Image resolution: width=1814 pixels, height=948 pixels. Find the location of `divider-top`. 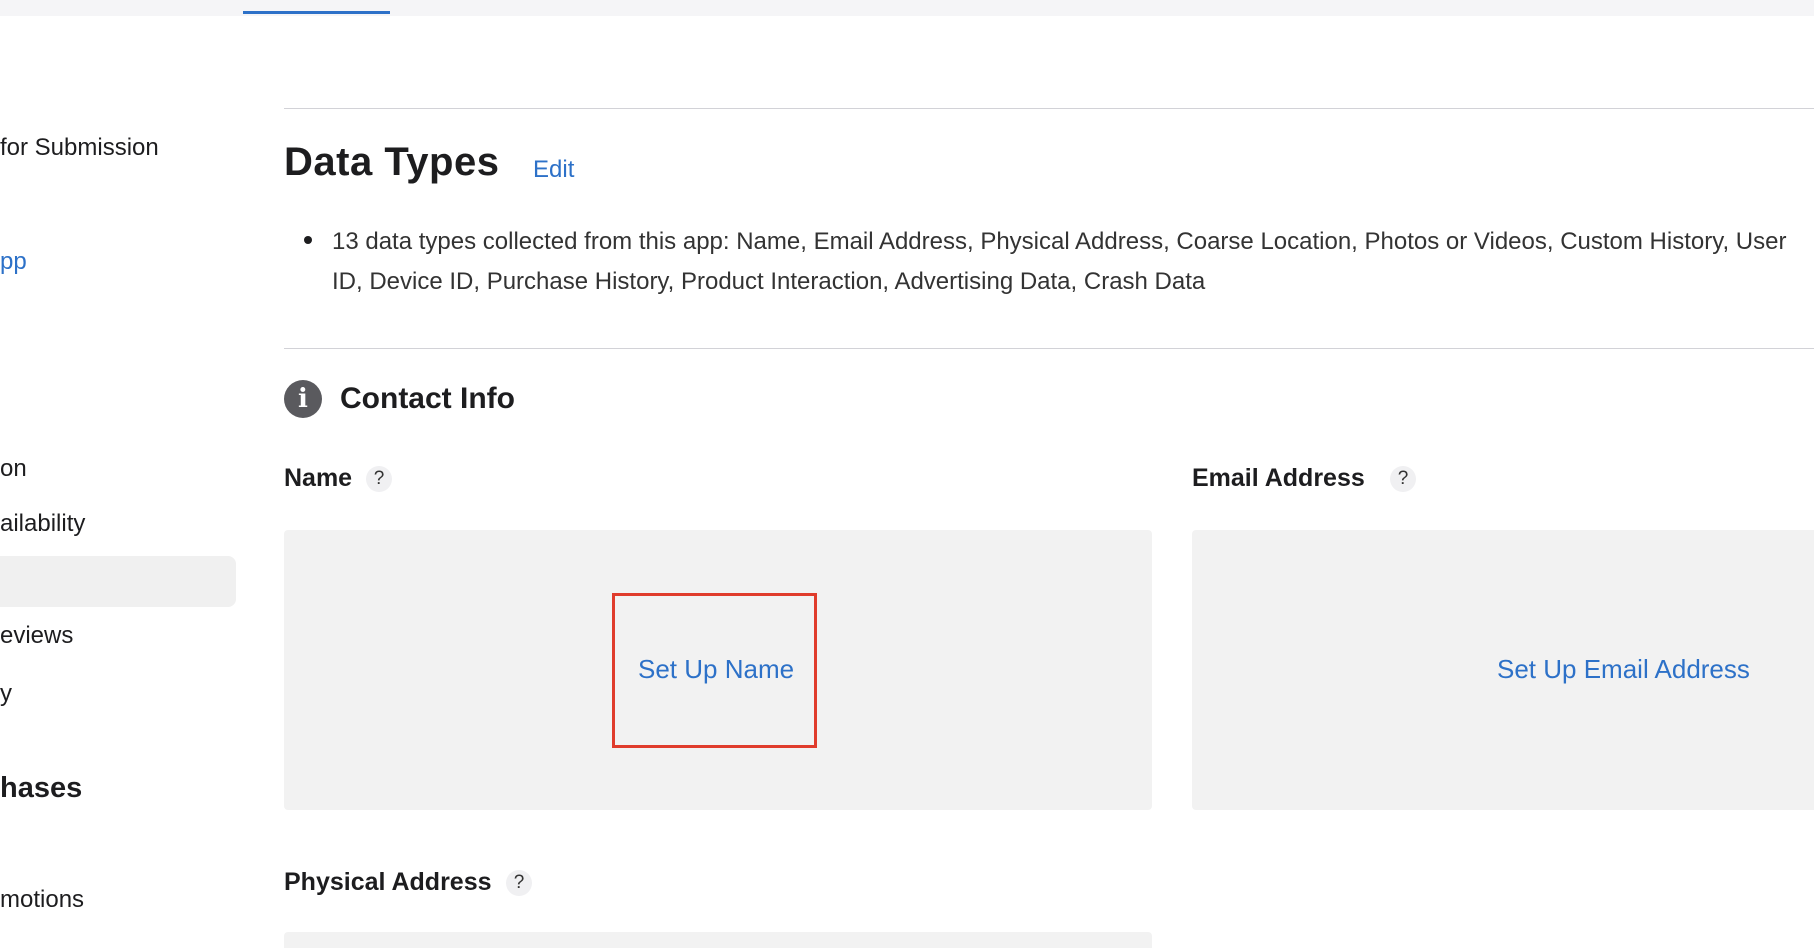

divider-top is located at coordinates (1049, 108).